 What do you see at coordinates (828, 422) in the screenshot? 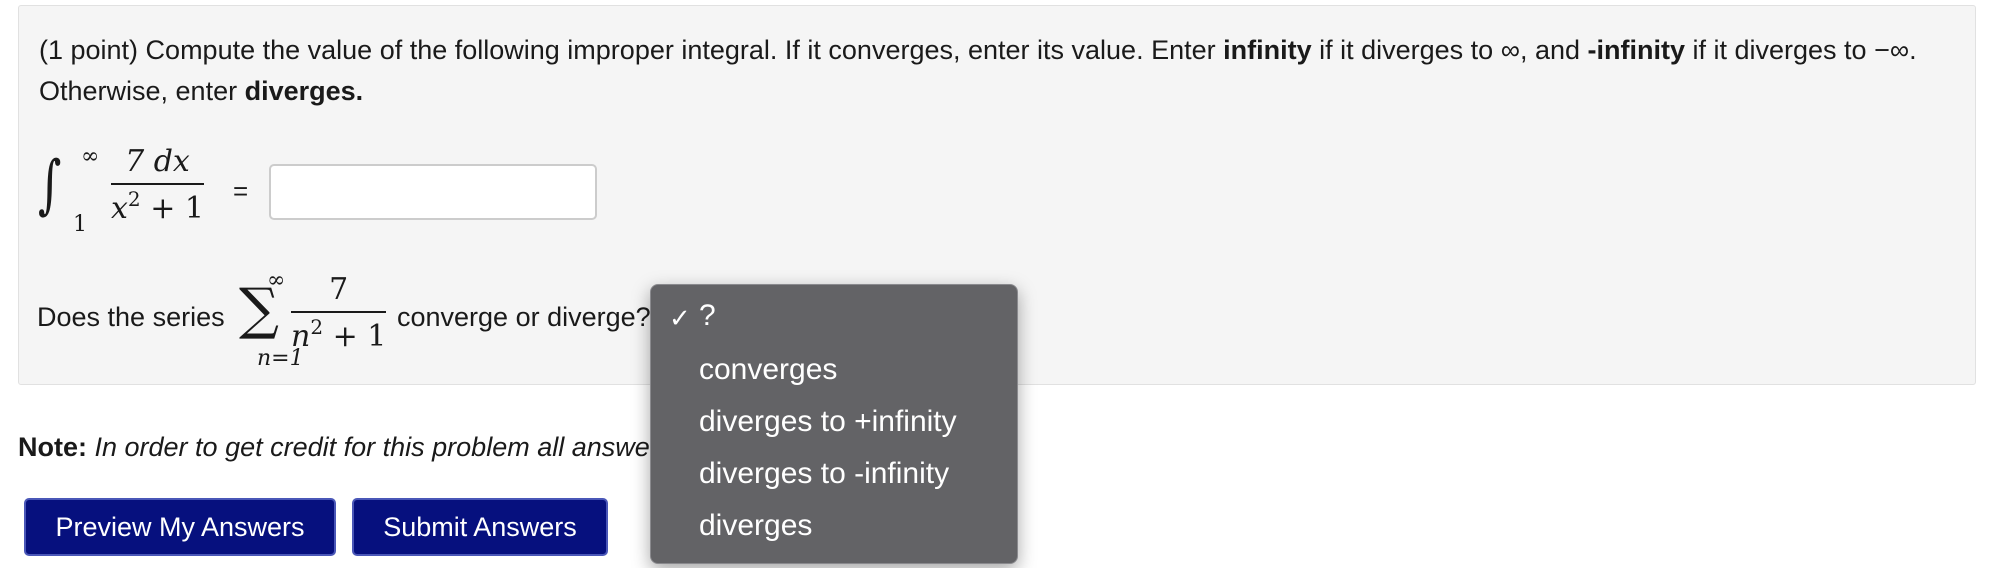
I see `dropdown-option-diverges-pos-infinity: diverges to +infinity` at bounding box center [828, 422].